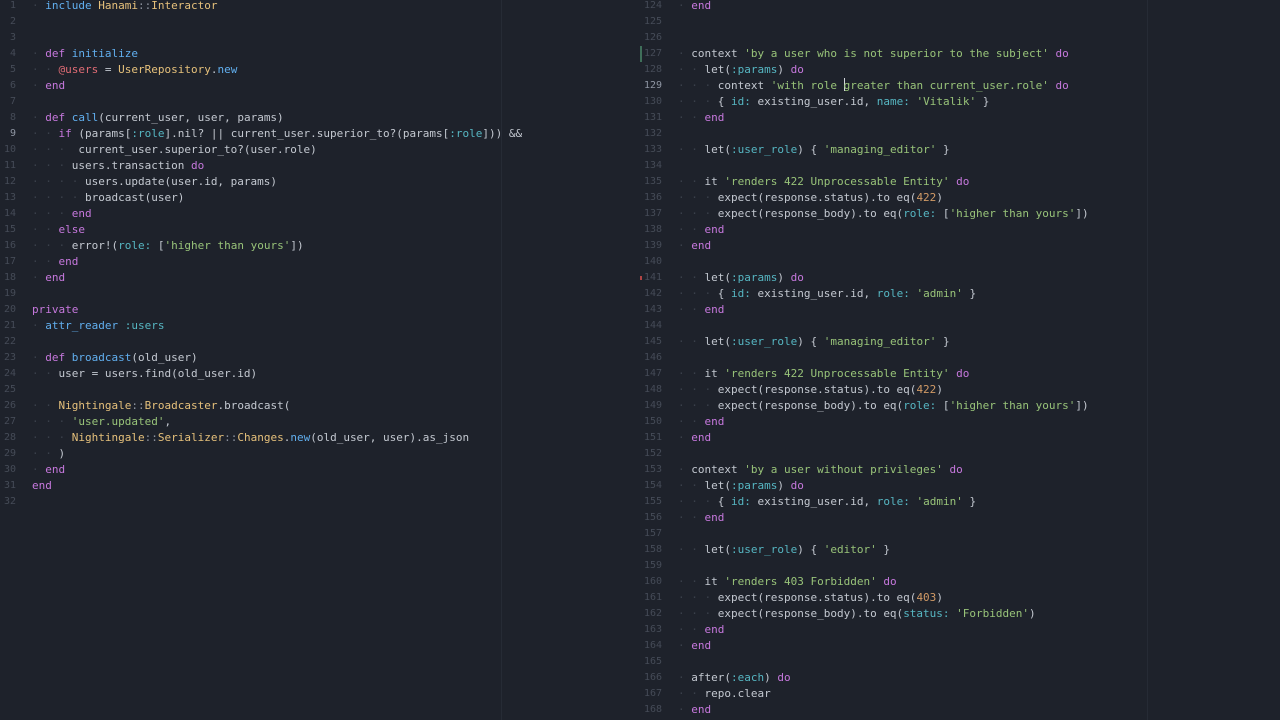  I want to click on code-line: 11 · · · users.transaction do, so click(320, 166).